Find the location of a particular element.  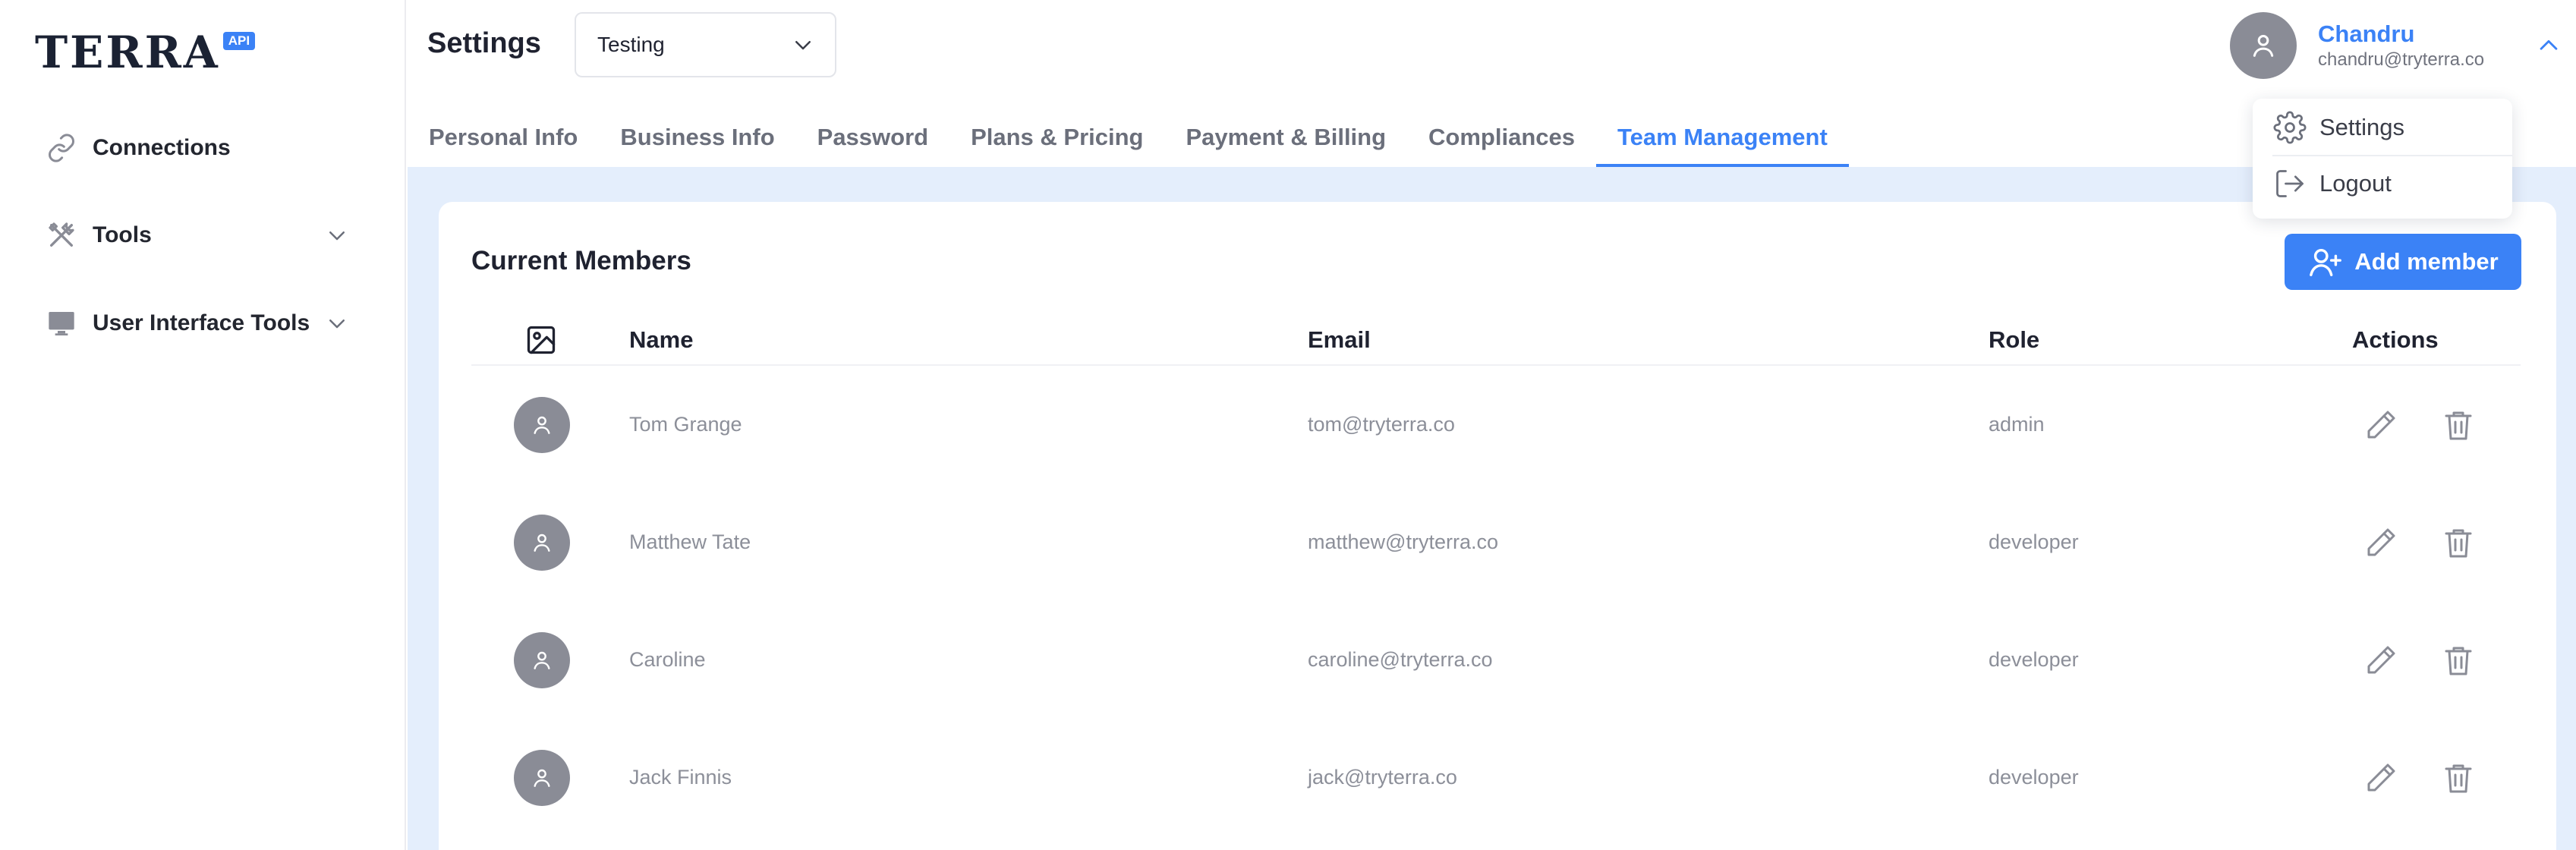

tab-personal-info: Personal Info is located at coordinates (503, 137).